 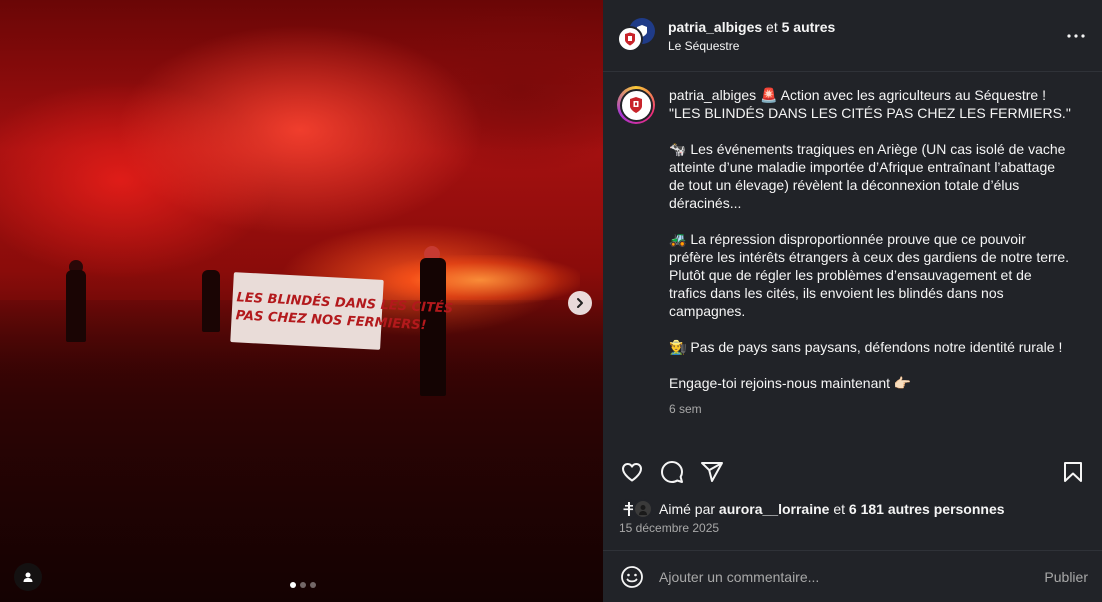 What do you see at coordinates (669, 528) in the screenshot?
I see `post-date: 15 décembre 2025` at bounding box center [669, 528].